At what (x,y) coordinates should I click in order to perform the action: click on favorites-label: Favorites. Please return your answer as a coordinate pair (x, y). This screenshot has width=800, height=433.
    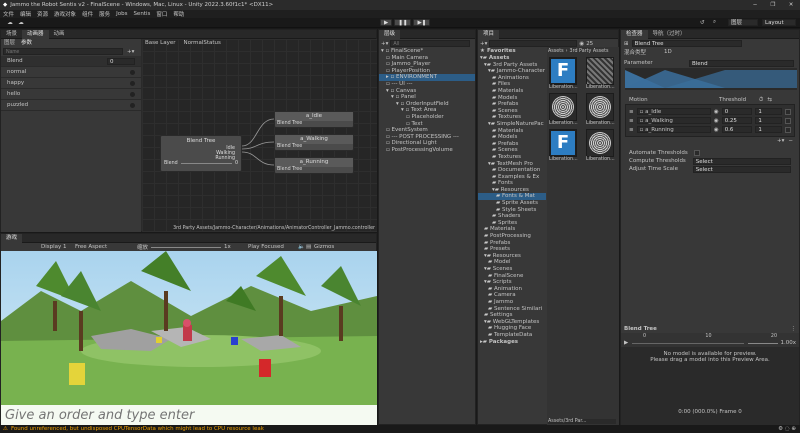
    Looking at the image, I should click on (501, 51).